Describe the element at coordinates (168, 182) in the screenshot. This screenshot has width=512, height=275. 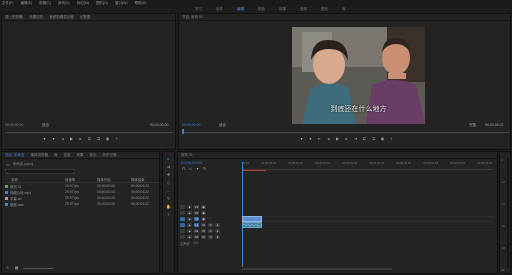
I see `razor-tool-icon: ◇` at that location.